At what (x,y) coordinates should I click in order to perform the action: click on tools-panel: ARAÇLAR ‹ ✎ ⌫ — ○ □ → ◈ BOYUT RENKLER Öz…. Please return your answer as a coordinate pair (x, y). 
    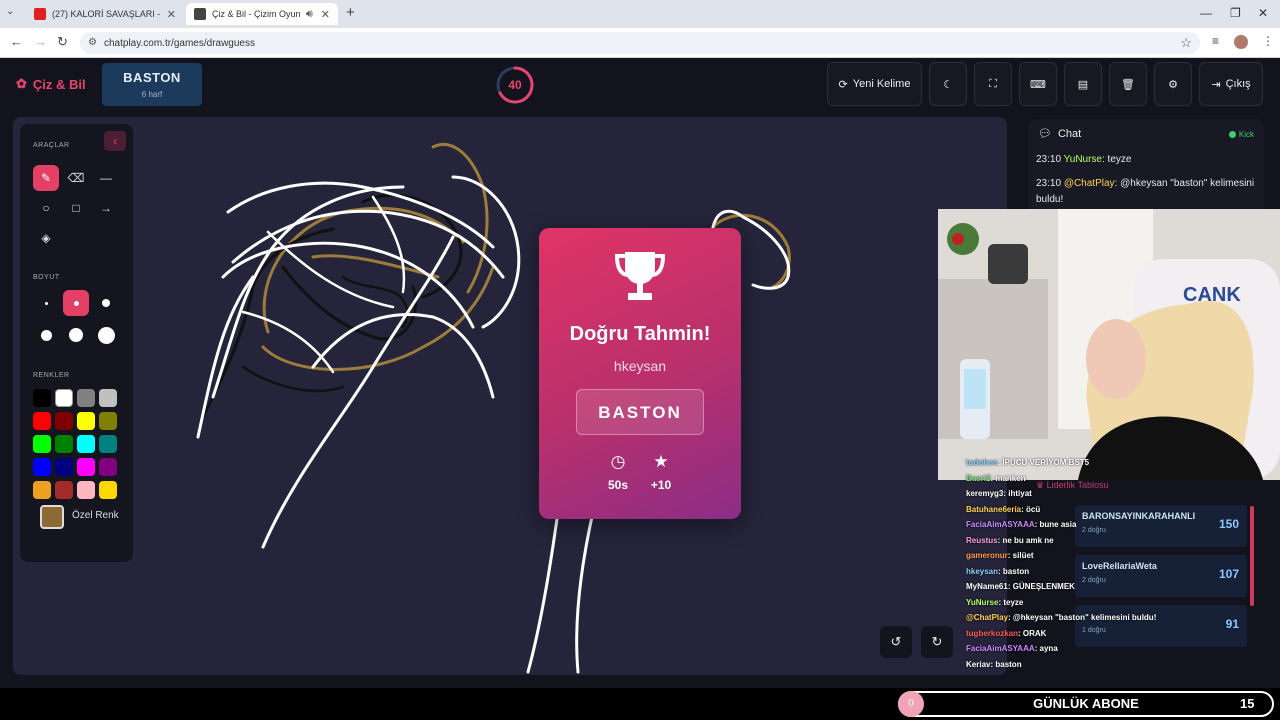
    Looking at the image, I should click on (76, 343).